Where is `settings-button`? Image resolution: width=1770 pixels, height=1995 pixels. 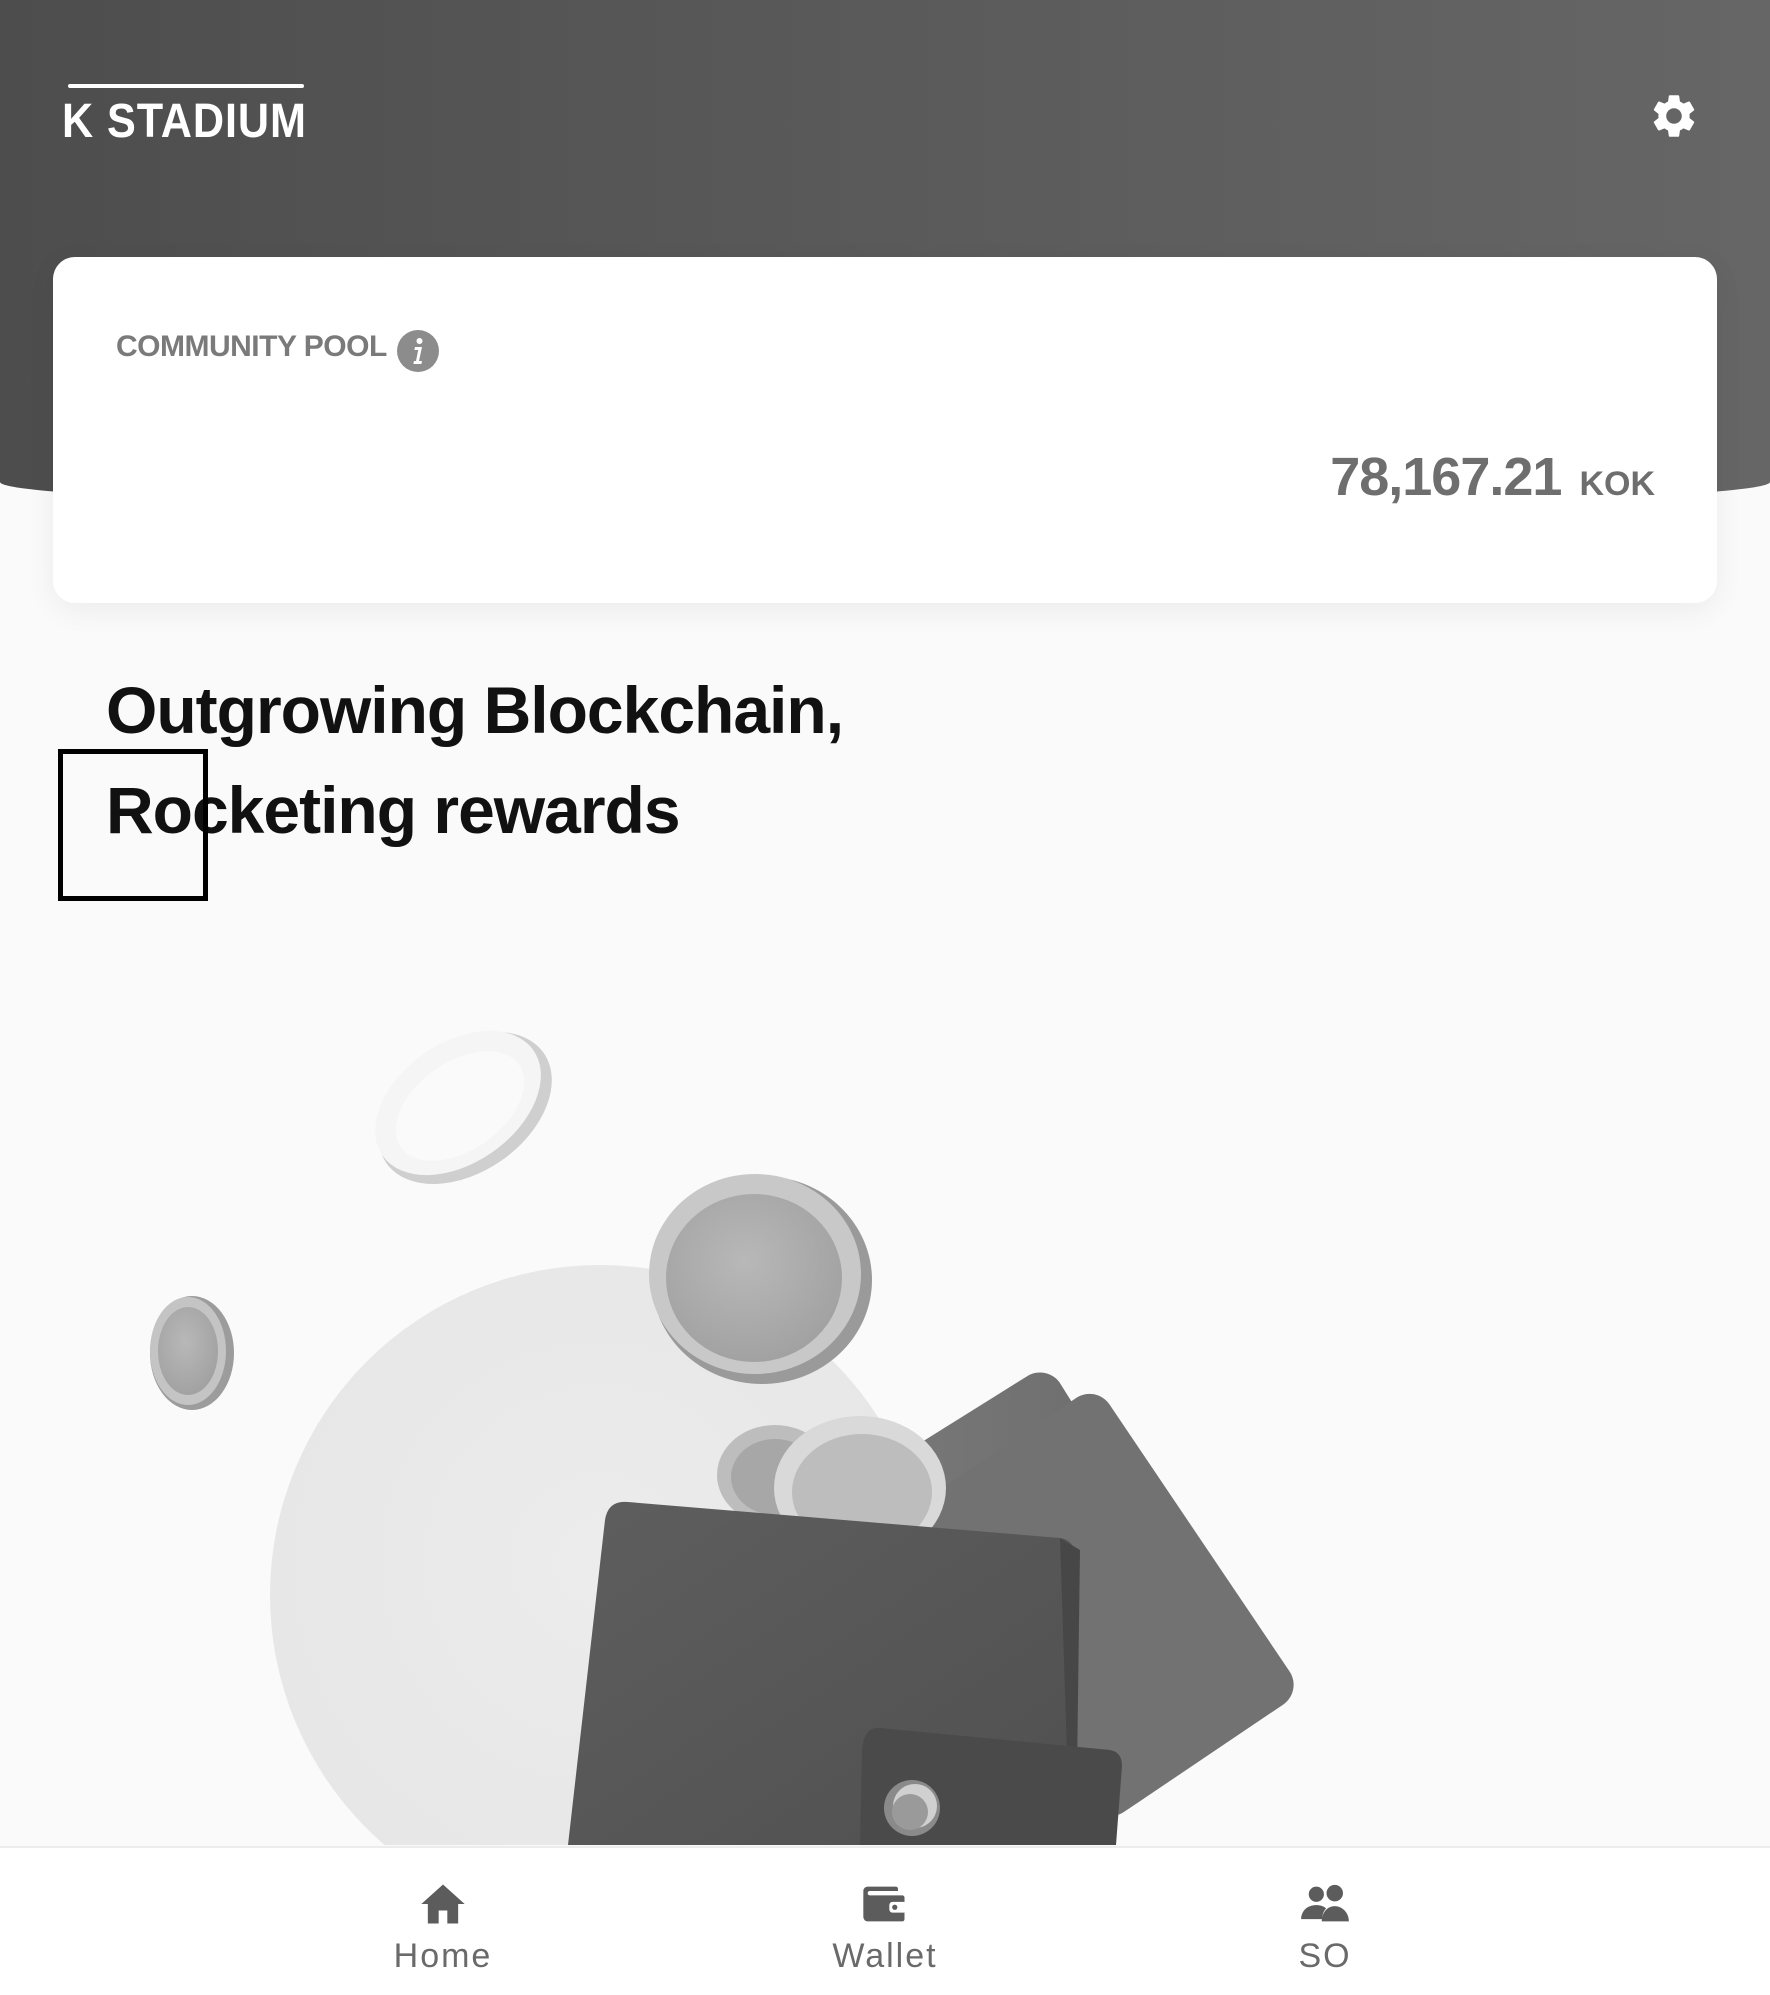
settings-button is located at coordinates (1674, 116).